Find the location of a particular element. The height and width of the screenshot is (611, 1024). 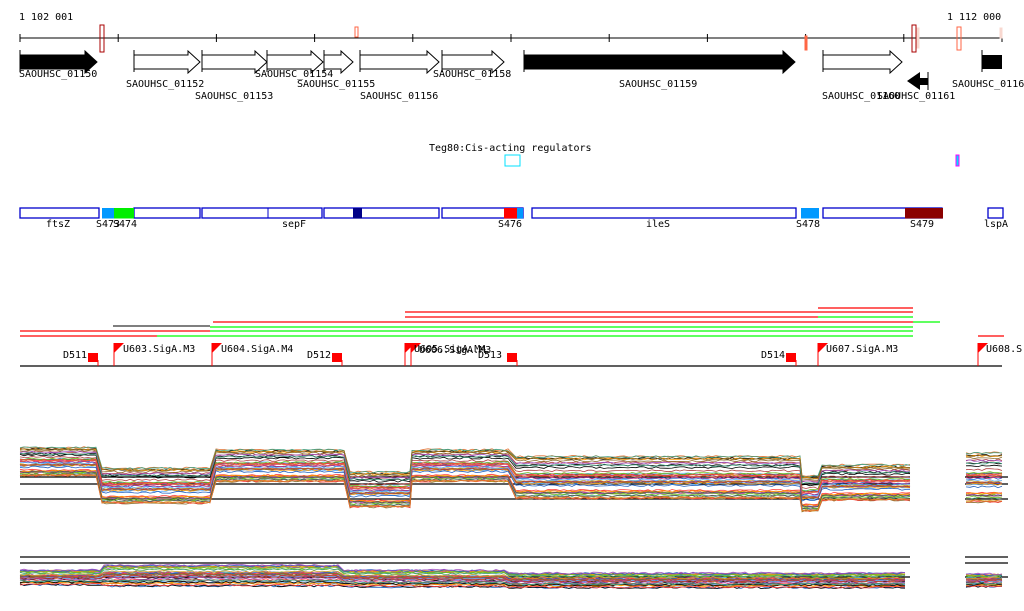

gene-label: SAOUHSC_01158 is located at coordinates (472, 74).